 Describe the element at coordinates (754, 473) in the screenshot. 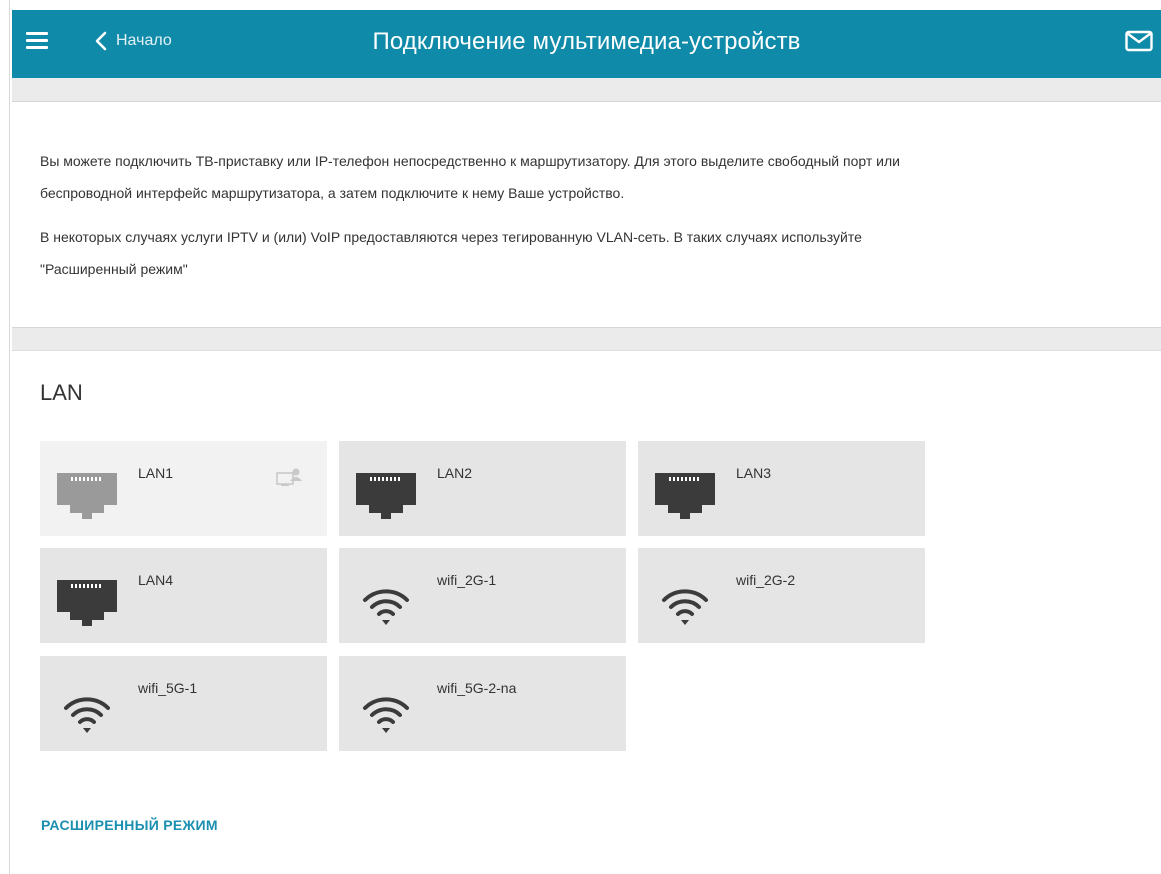

I see `interface-label: LAN3` at that location.